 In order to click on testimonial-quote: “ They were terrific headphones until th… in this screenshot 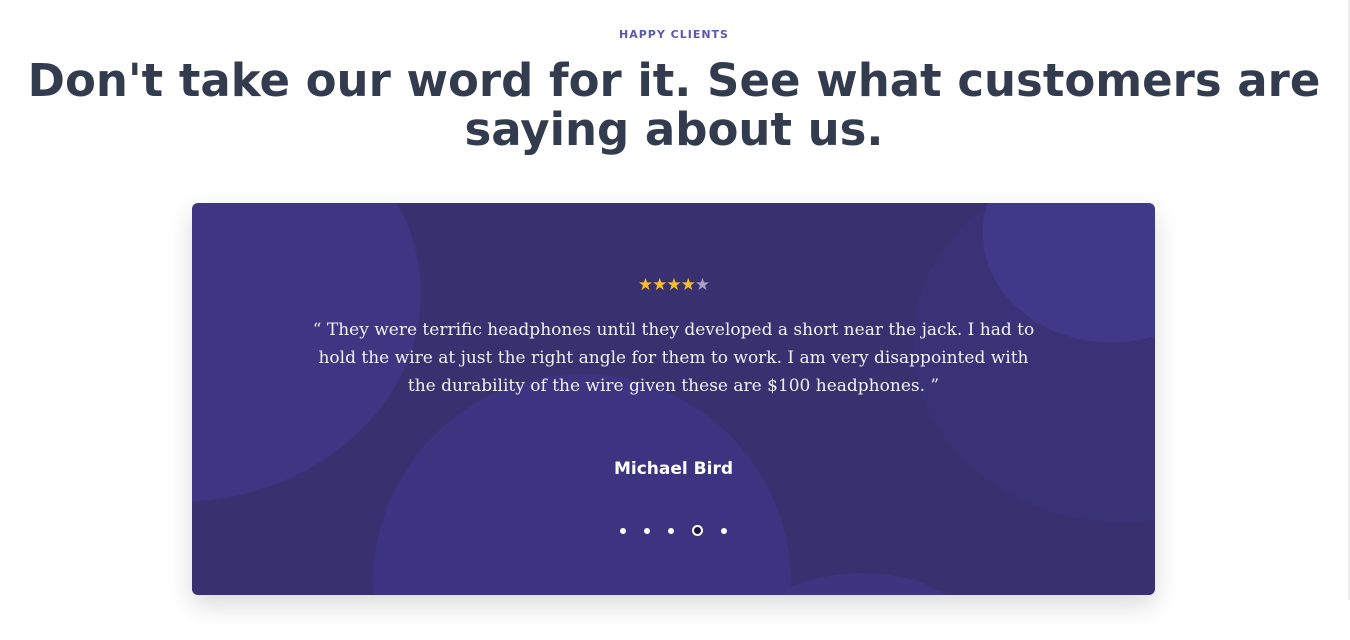, I will do `click(673, 358)`.